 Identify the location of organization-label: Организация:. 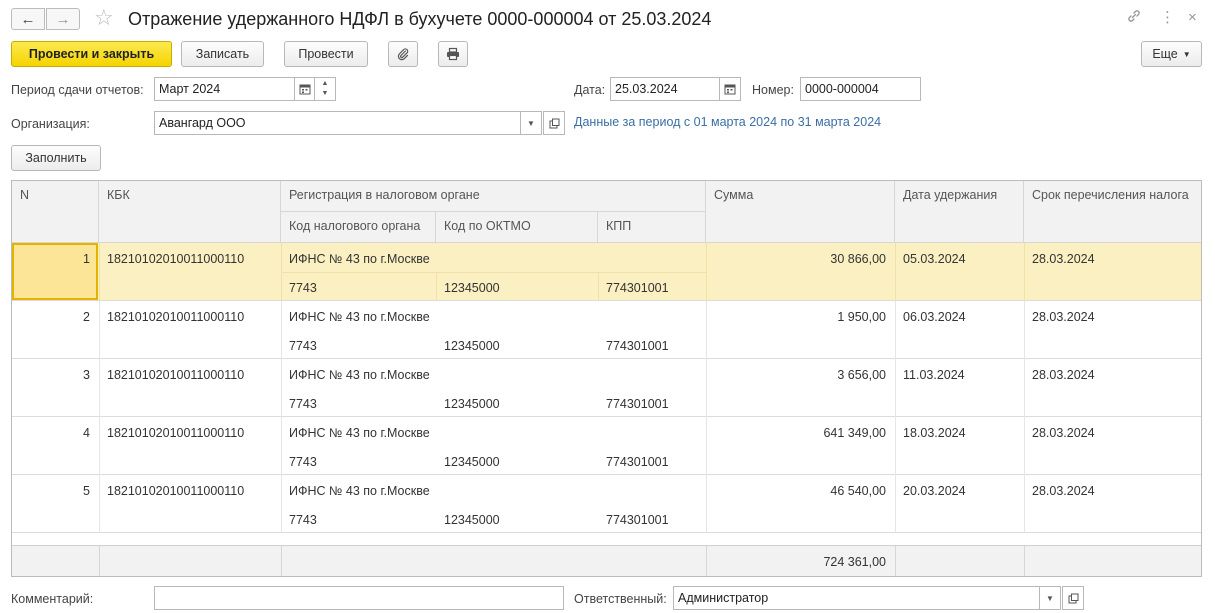
(50, 124).